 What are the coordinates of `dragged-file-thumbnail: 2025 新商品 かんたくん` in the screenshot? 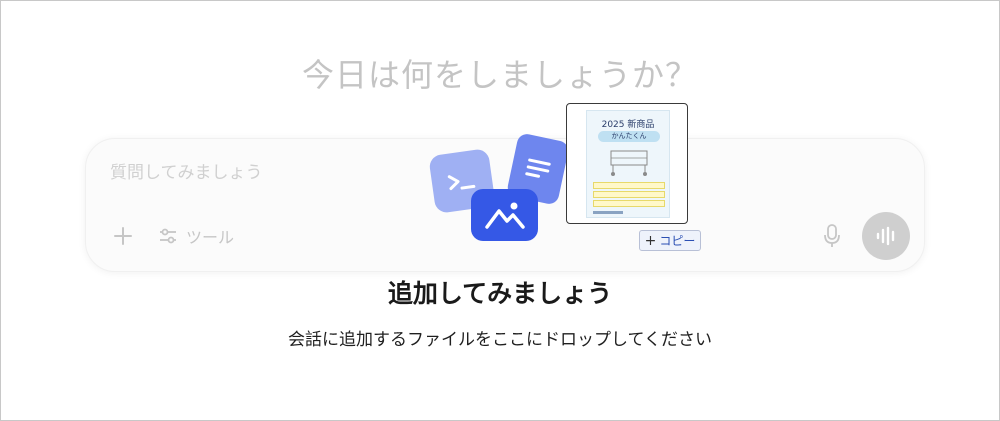 It's located at (627, 163).